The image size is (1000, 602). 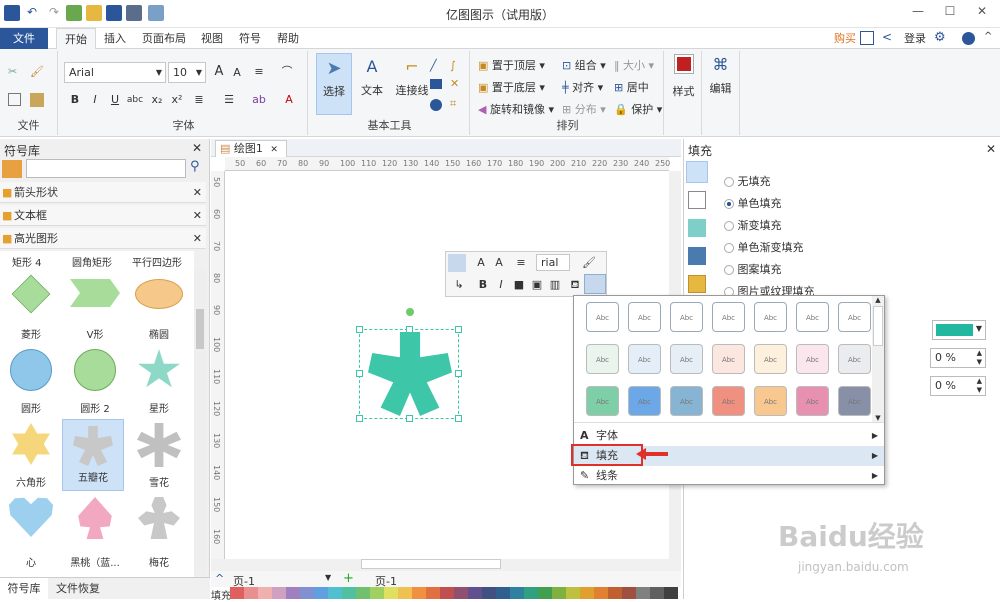 What do you see at coordinates (697, 200) in the screenshot?
I see `line-tab-icon` at bounding box center [697, 200].